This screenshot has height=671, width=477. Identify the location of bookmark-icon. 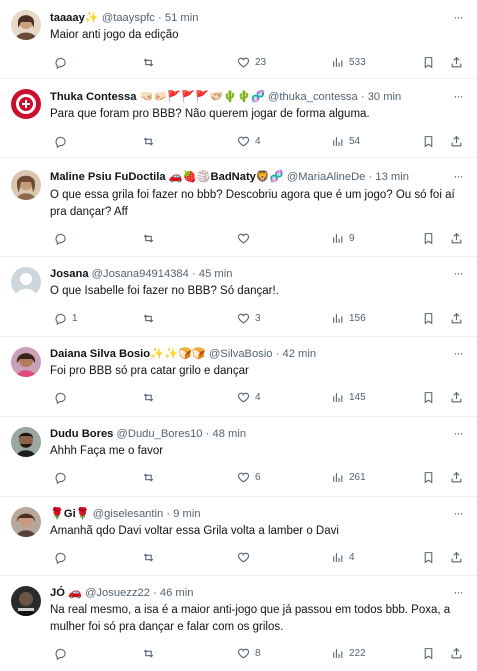
(428, 557).